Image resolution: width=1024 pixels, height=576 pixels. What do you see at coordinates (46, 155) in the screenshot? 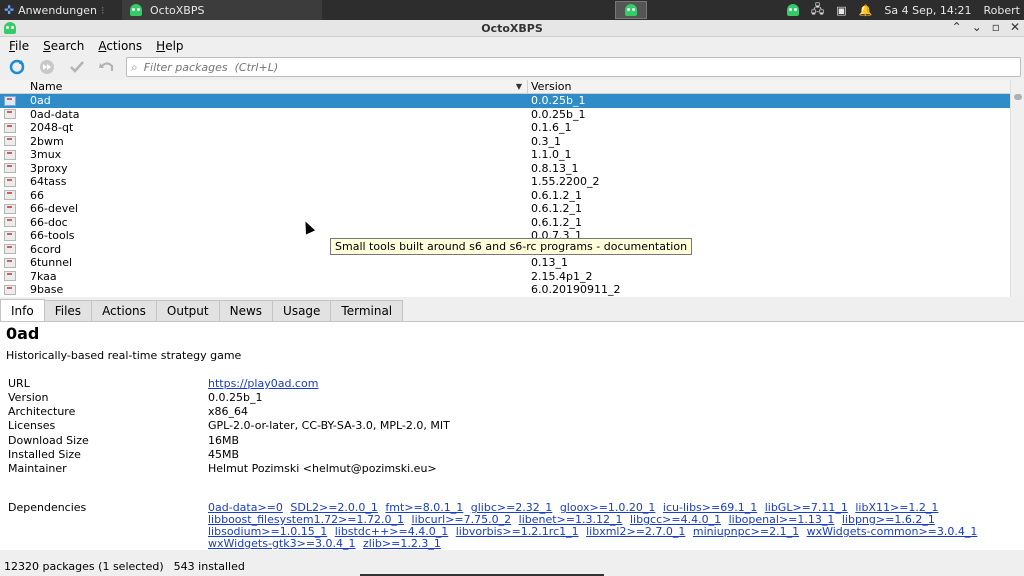
I see `package-name: 3mux` at bounding box center [46, 155].